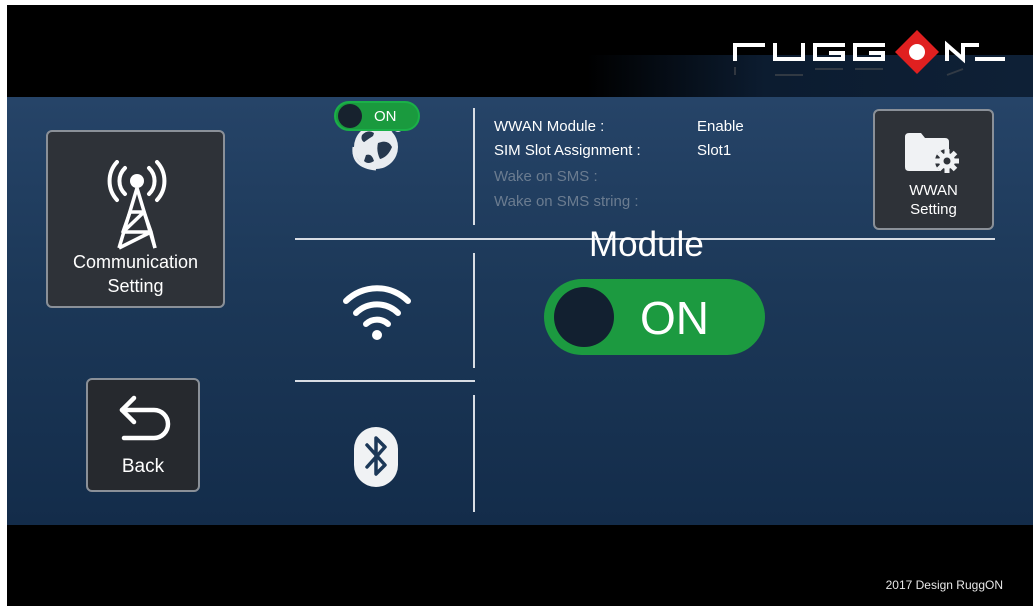 The image size is (1036, 609). What do you see at coordinates (135, 274) in the screenshot?
I see `communication-setting-label: Communication Setting` at bounding box center [135, 274].